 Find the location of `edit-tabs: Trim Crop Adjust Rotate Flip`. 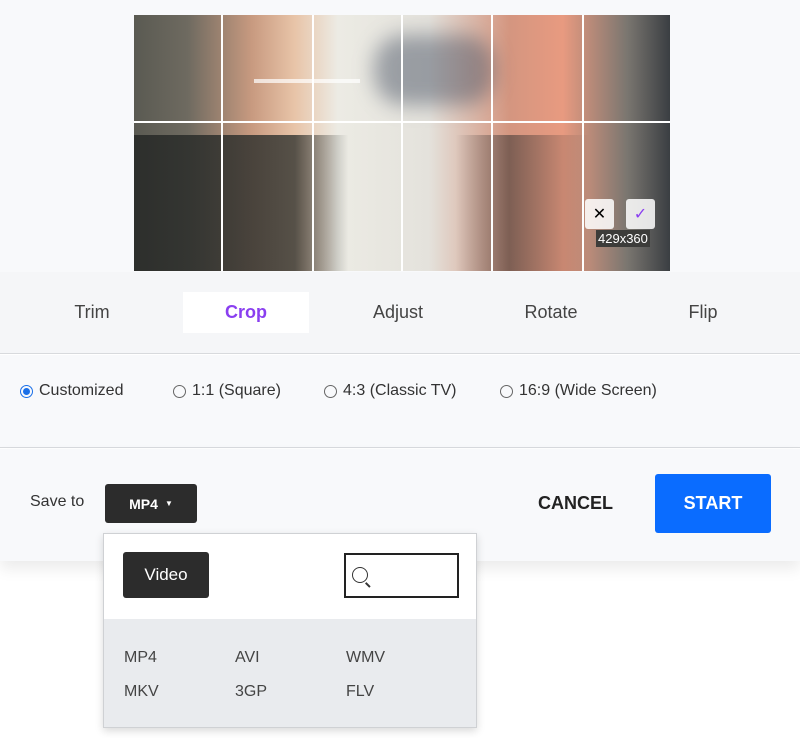

edit-tabs: Trim Crop Adjust Rotate Flip is located at coordinates (400, 313).